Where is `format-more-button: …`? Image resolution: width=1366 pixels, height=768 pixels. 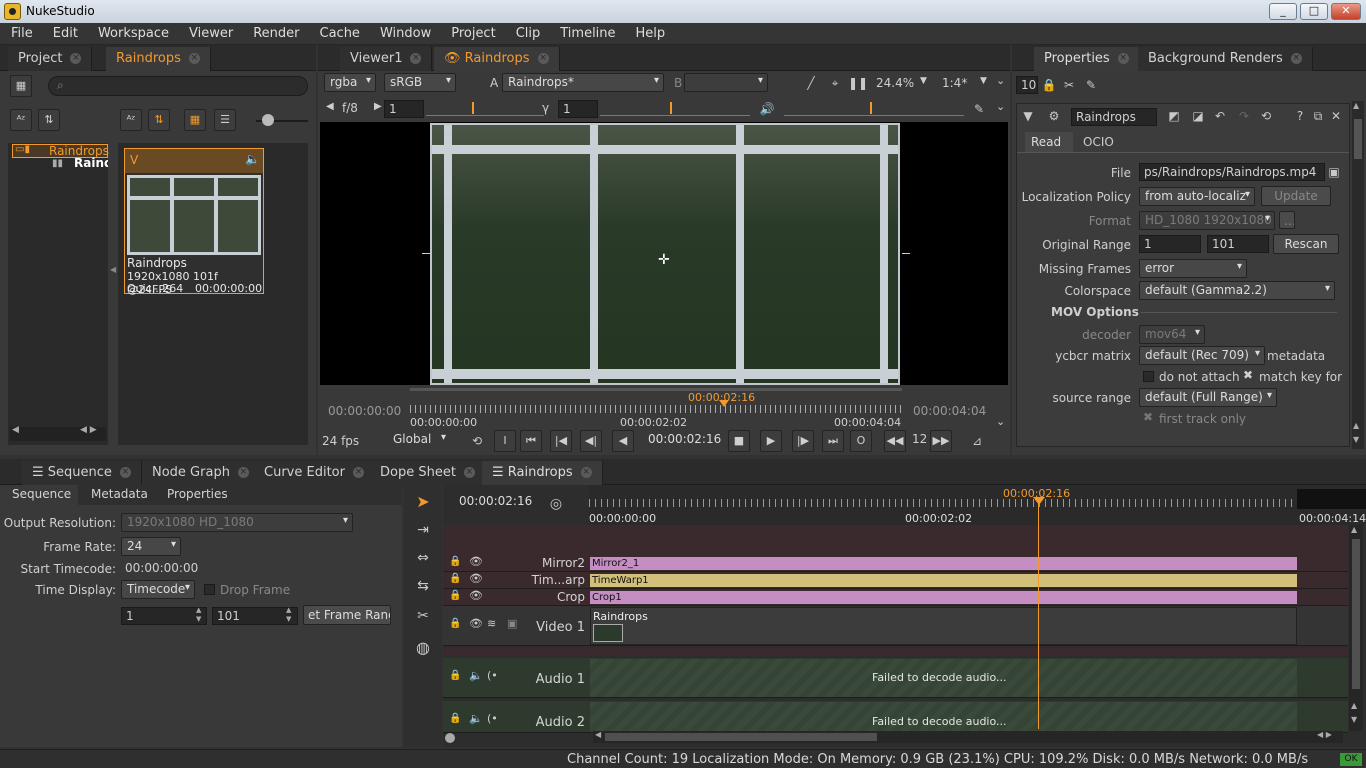 format-more-button: … is located at coordinates (1287, 220).